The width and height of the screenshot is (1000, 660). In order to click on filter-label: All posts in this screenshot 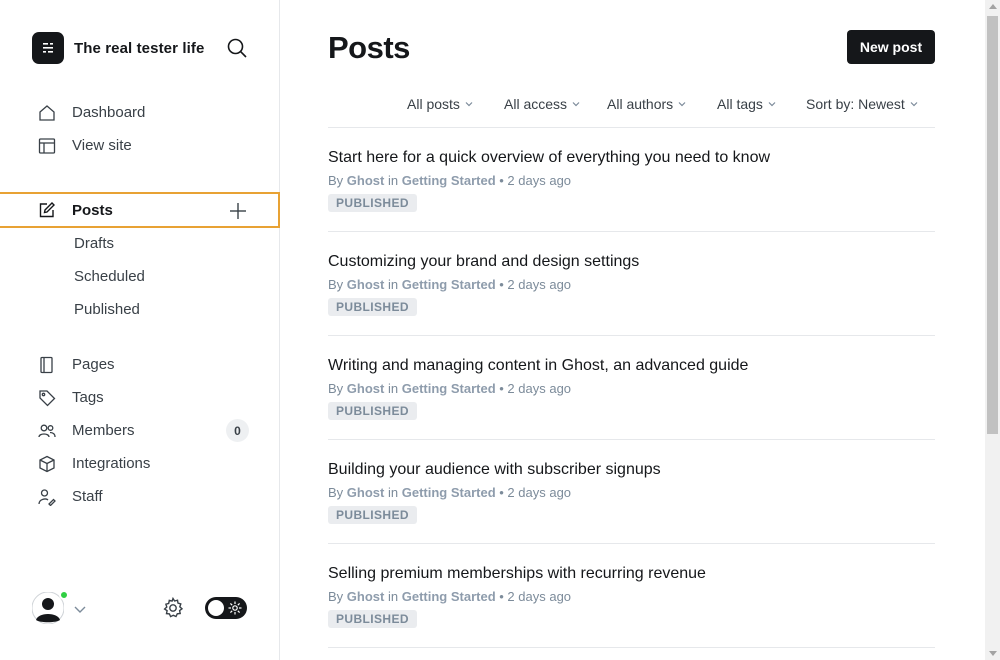, I will do `click(433, 104)`.